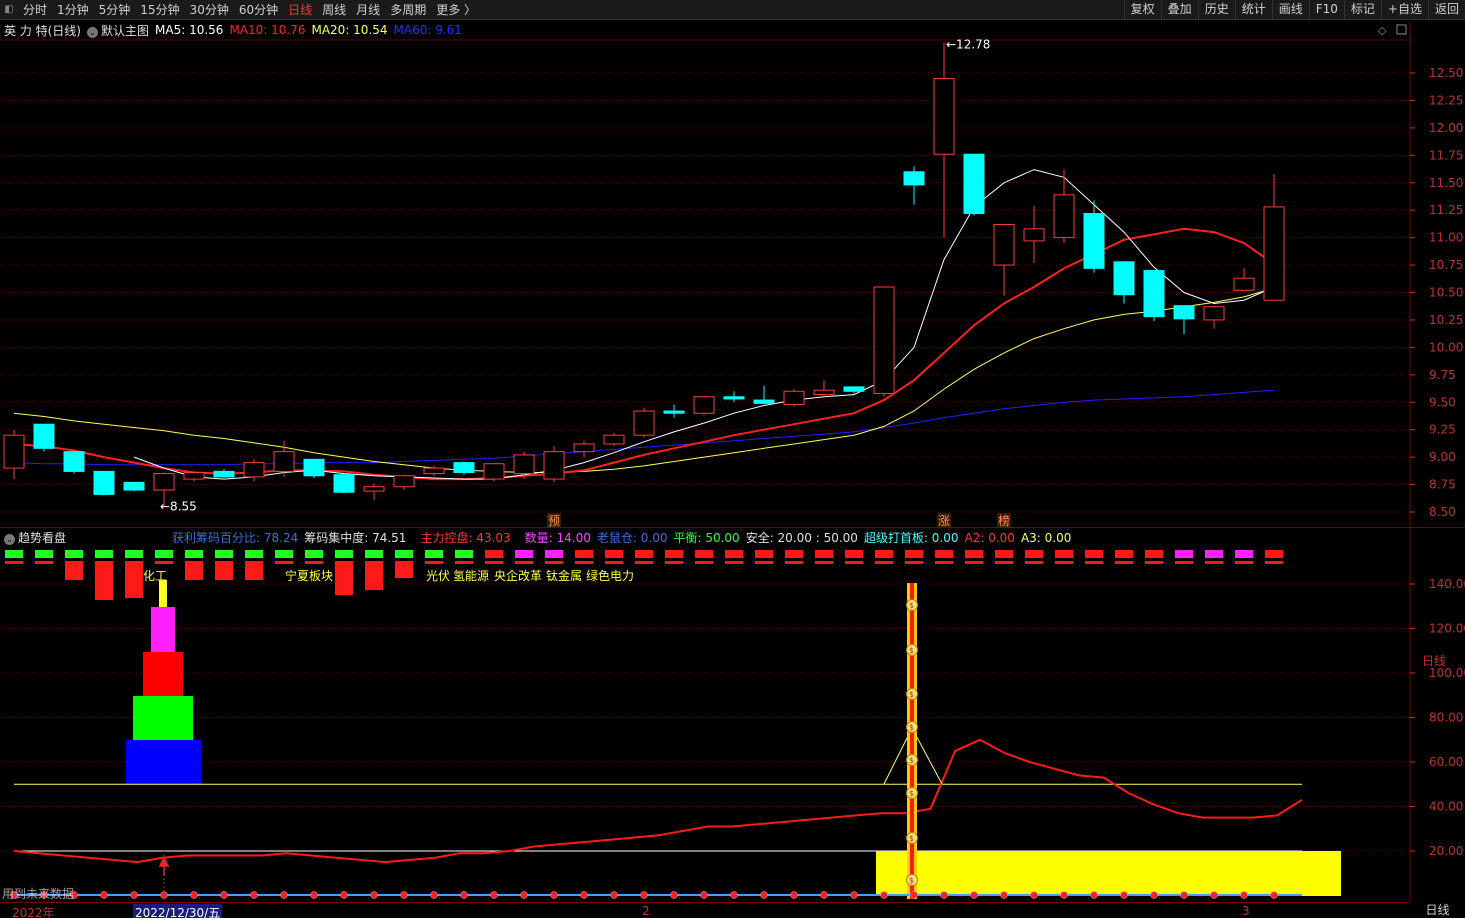 The width and height of the screenshot is (1465, 918). Describe the element at coordinates (968, 44) in the screenshot. I see `high-annotation: ←12.78` at that location.